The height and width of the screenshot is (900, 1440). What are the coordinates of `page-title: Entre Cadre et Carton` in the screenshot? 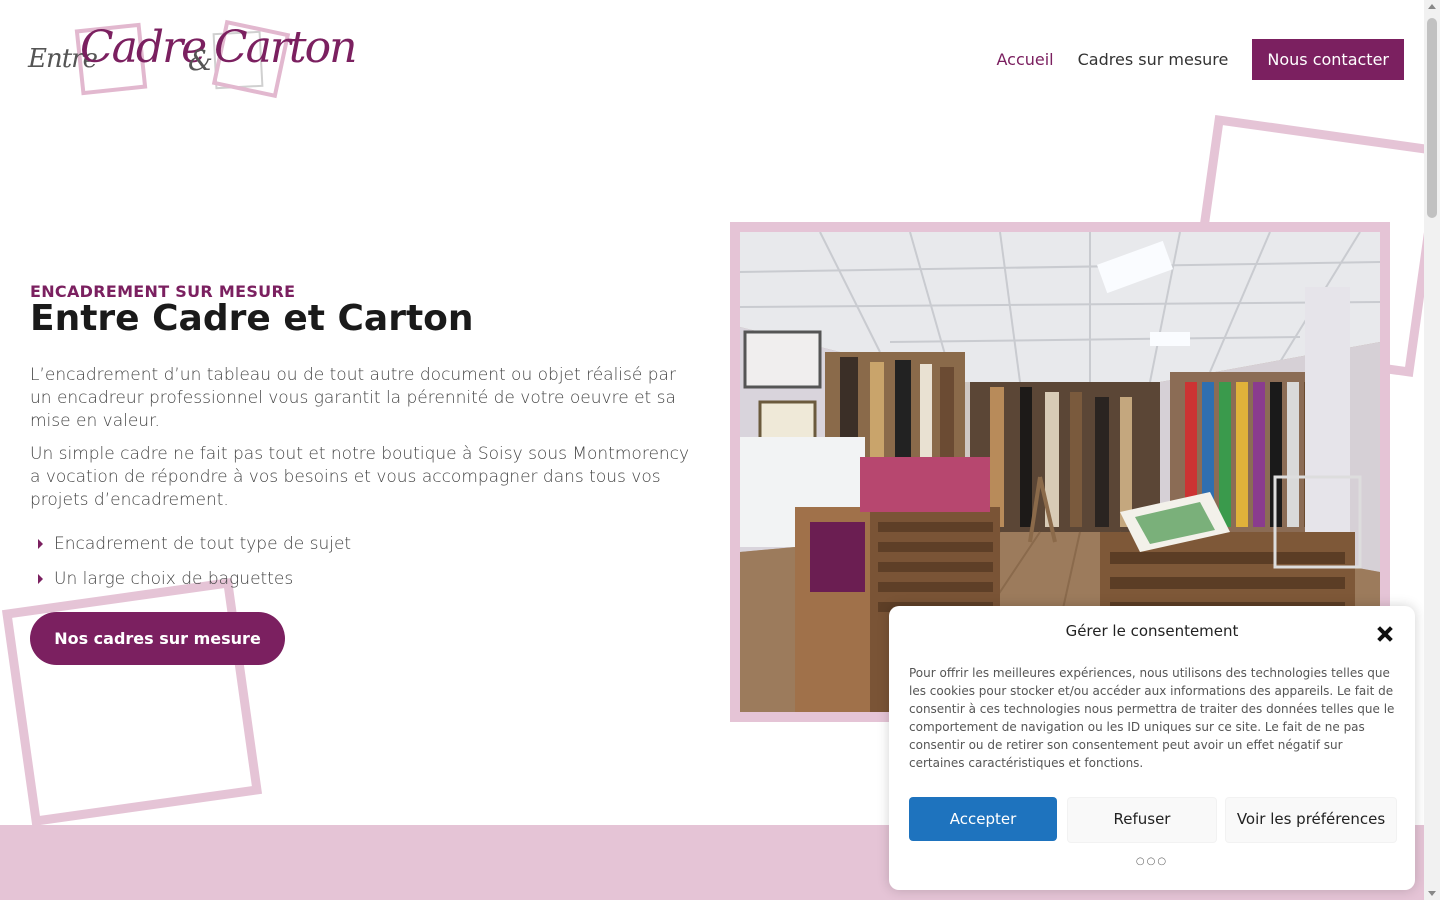 It's located at (252, 318).